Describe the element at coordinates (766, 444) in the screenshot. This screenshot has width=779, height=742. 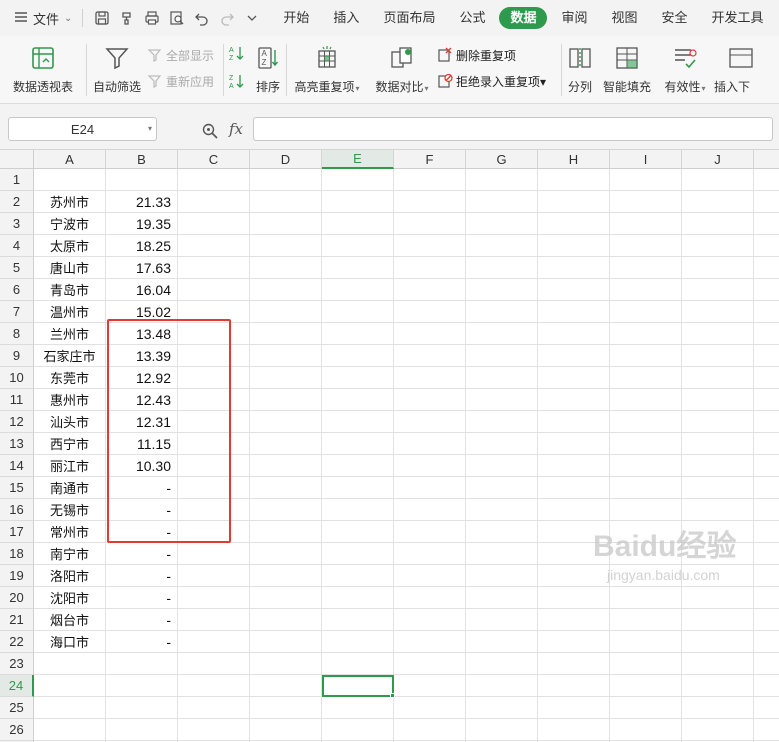
I see `cell-k13` at that location.